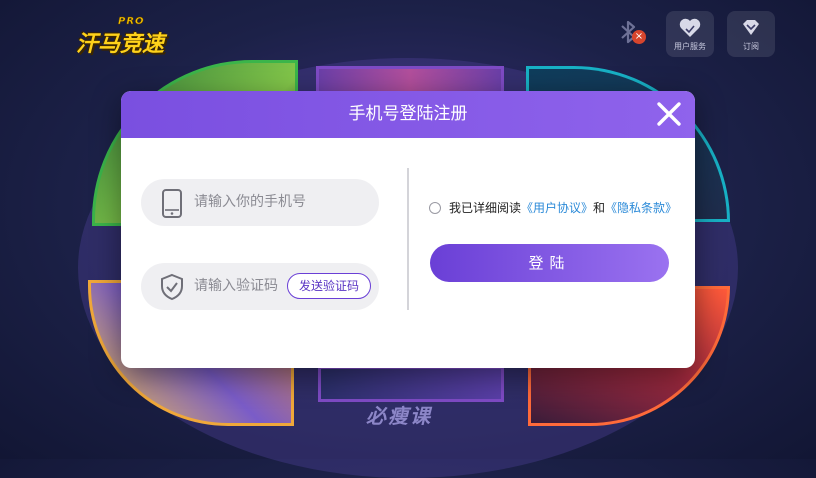 The width and height of the screenshot is (816, 478). I want to click on code-input: 请输入验证码, so click(236, 286).